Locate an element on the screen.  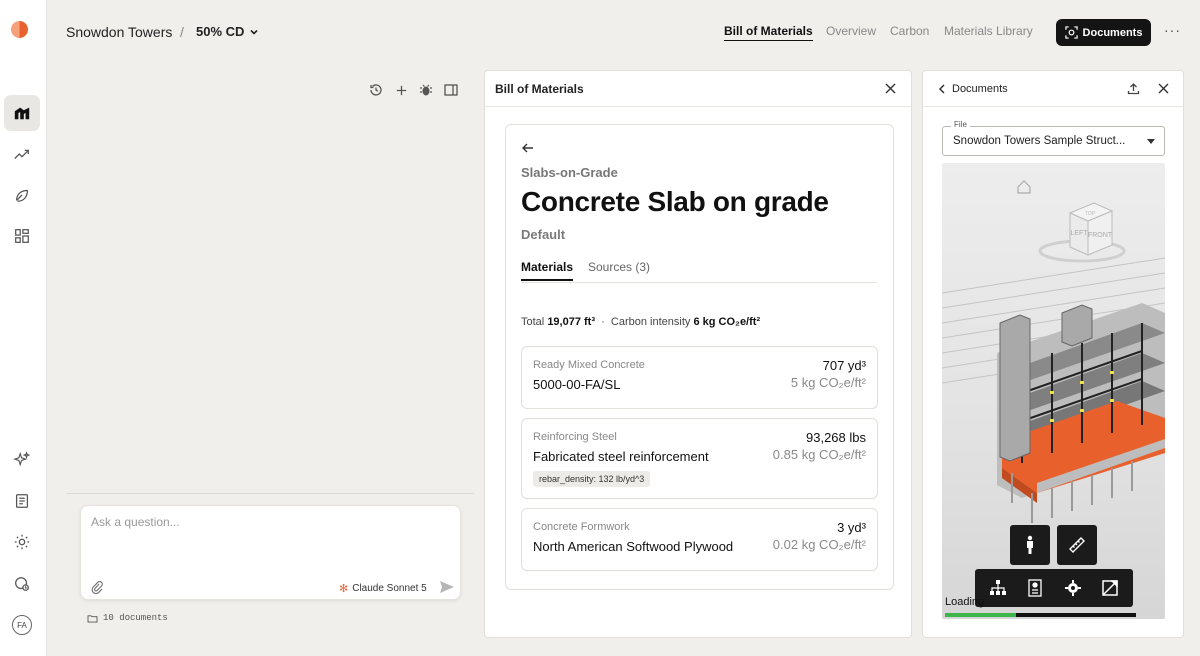
material-quantity: 3 yd³ is located at coordinates (851, 527).